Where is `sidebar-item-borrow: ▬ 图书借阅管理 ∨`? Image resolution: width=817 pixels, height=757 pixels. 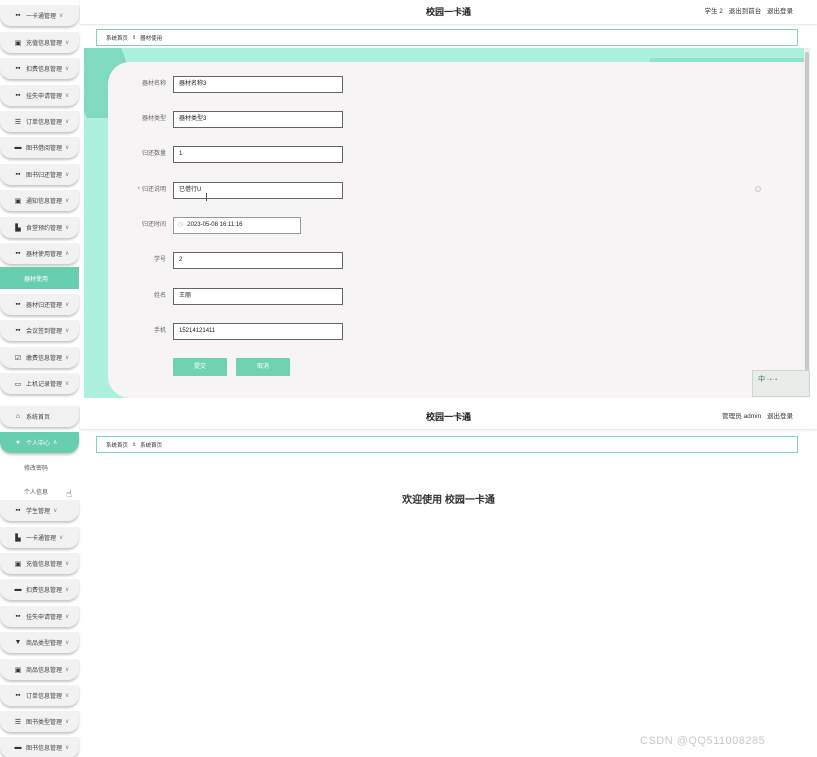 sidebar-item-borrow: ▬ 图书借阅管理 ∨ is located at coordinates (39, 147).